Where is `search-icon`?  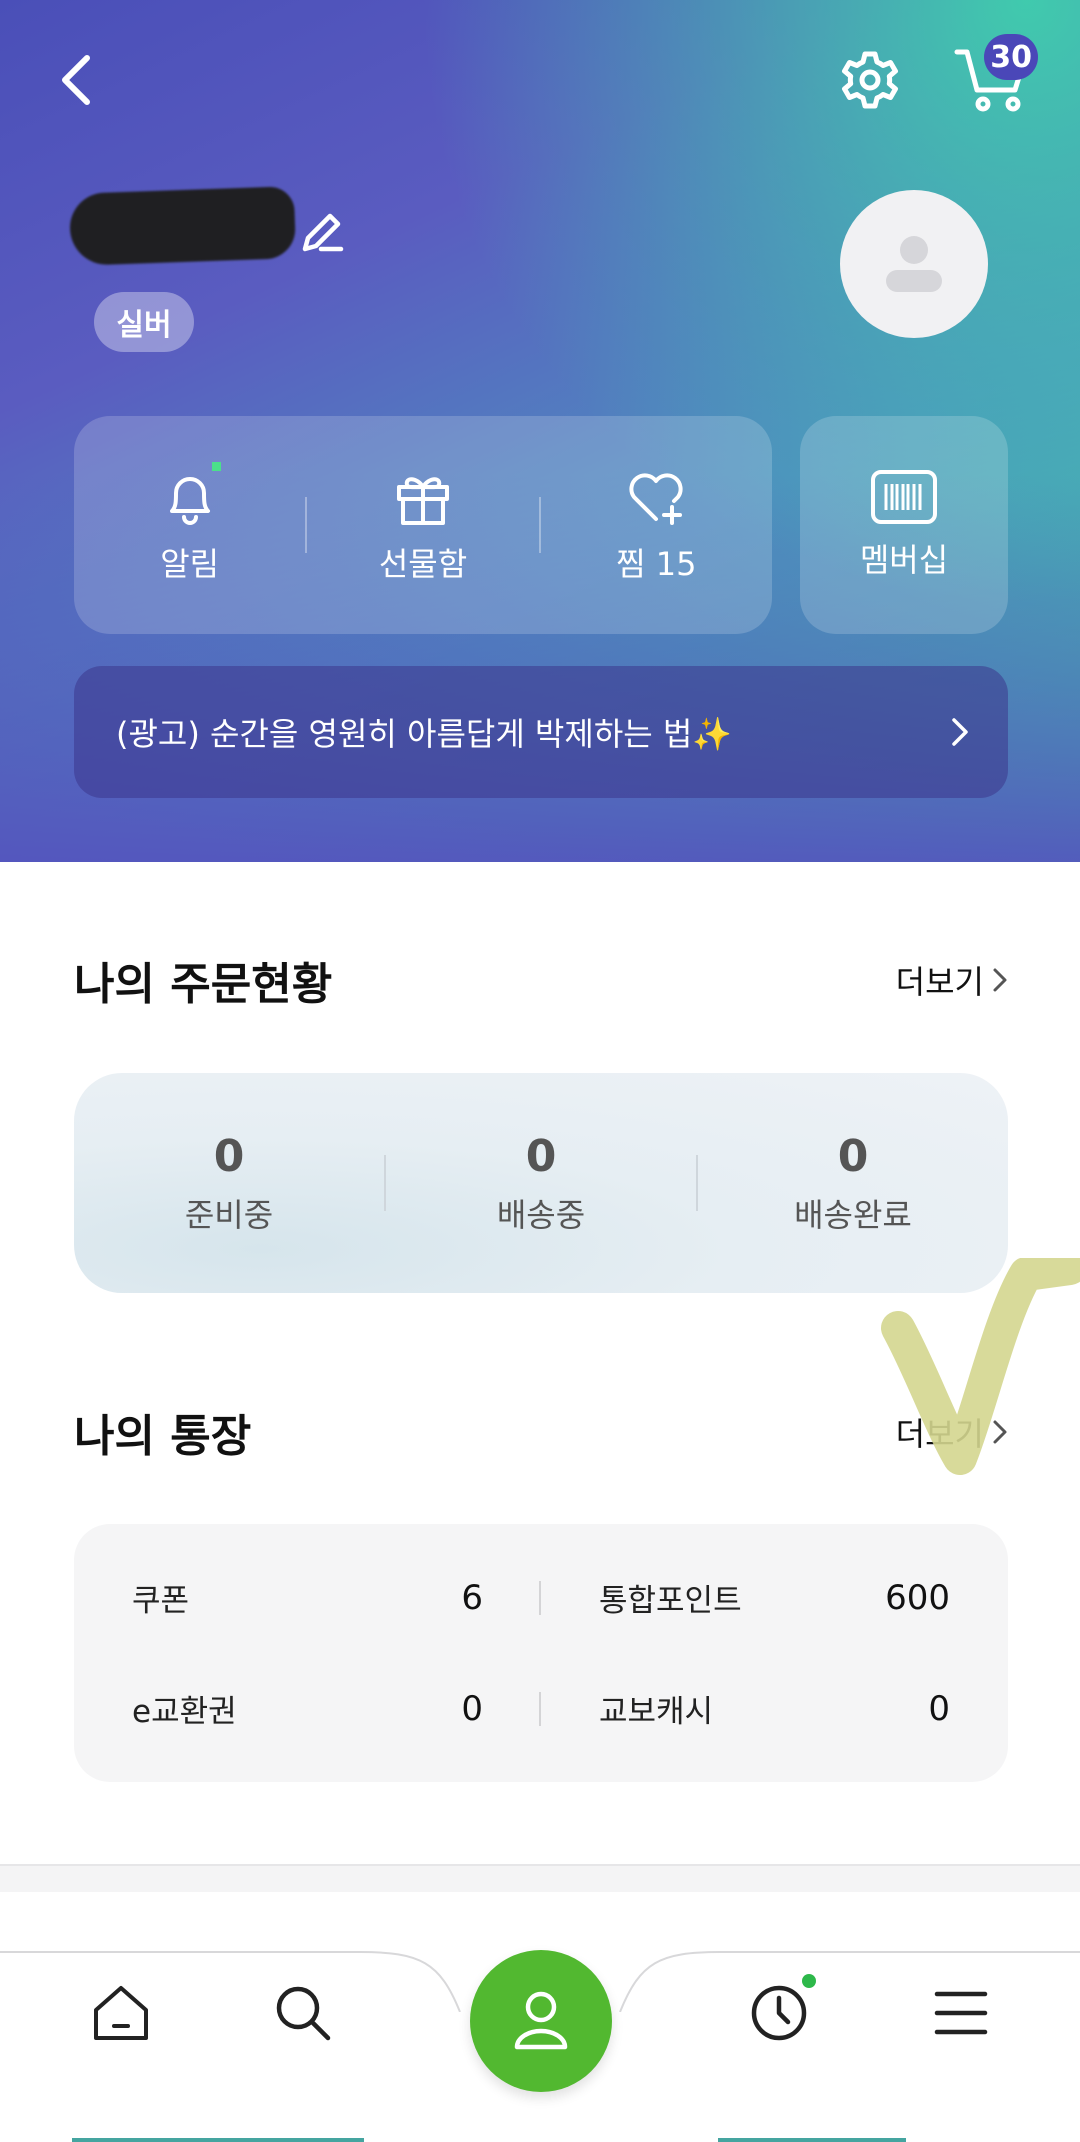 search-icon is located at coordinates (303, 2013).